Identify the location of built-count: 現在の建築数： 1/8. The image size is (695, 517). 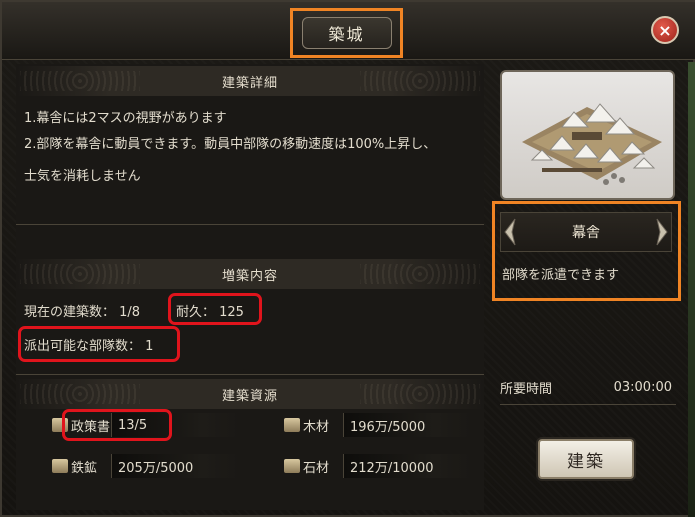
(82, 312).